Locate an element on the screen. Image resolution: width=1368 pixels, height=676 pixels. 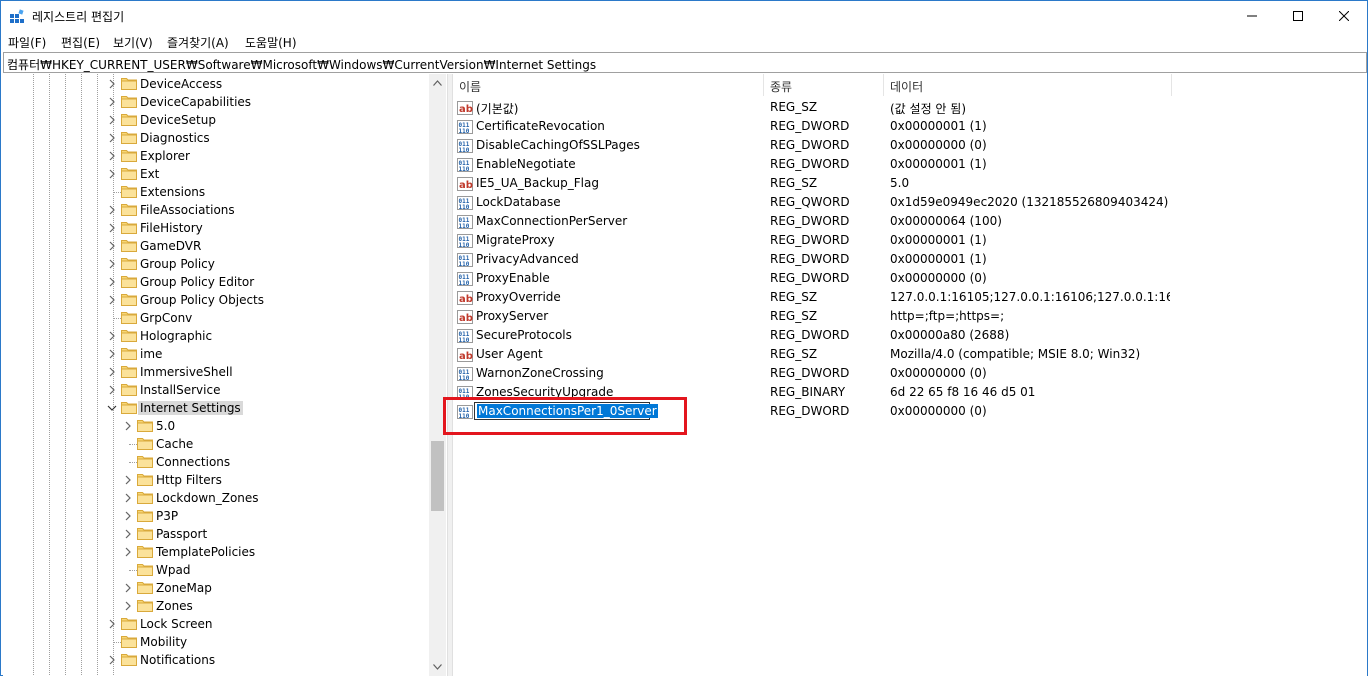
tree-item: Passport is located at coordinates (218, 534).